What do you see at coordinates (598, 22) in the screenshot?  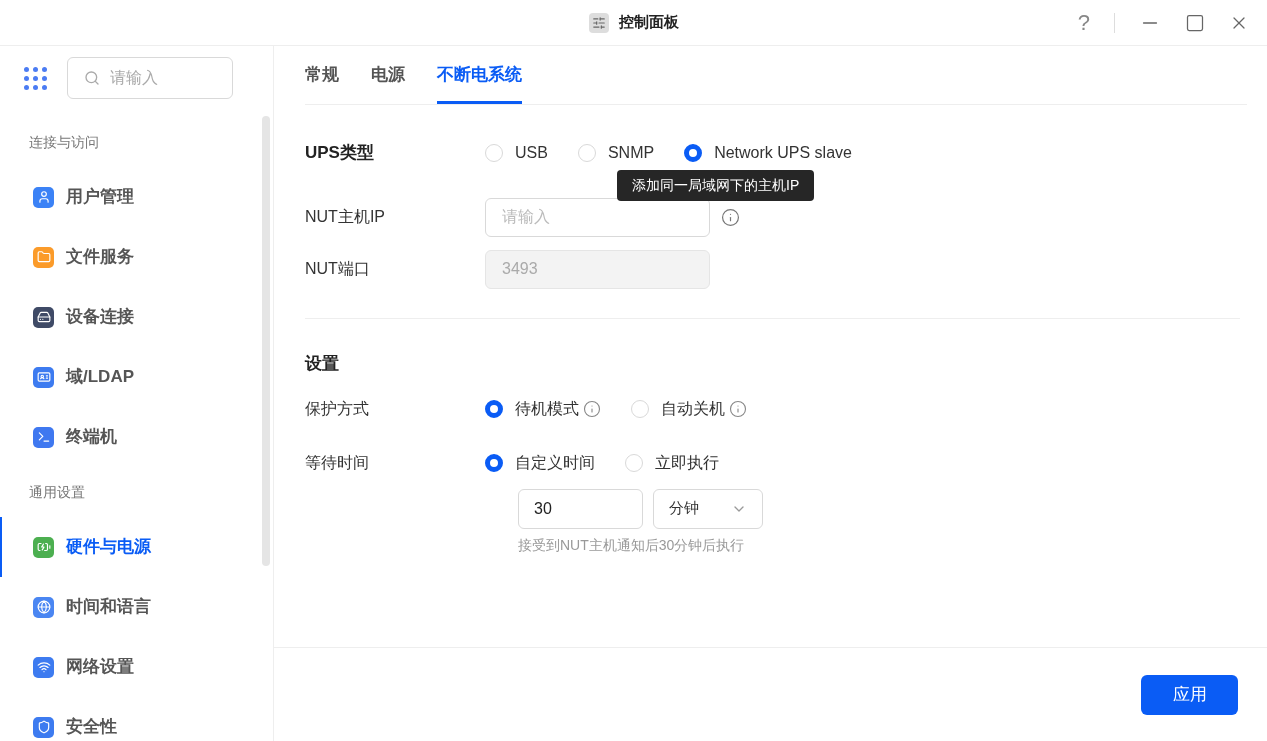 I see `control-panel-icon` at bounding box center [598, 22].